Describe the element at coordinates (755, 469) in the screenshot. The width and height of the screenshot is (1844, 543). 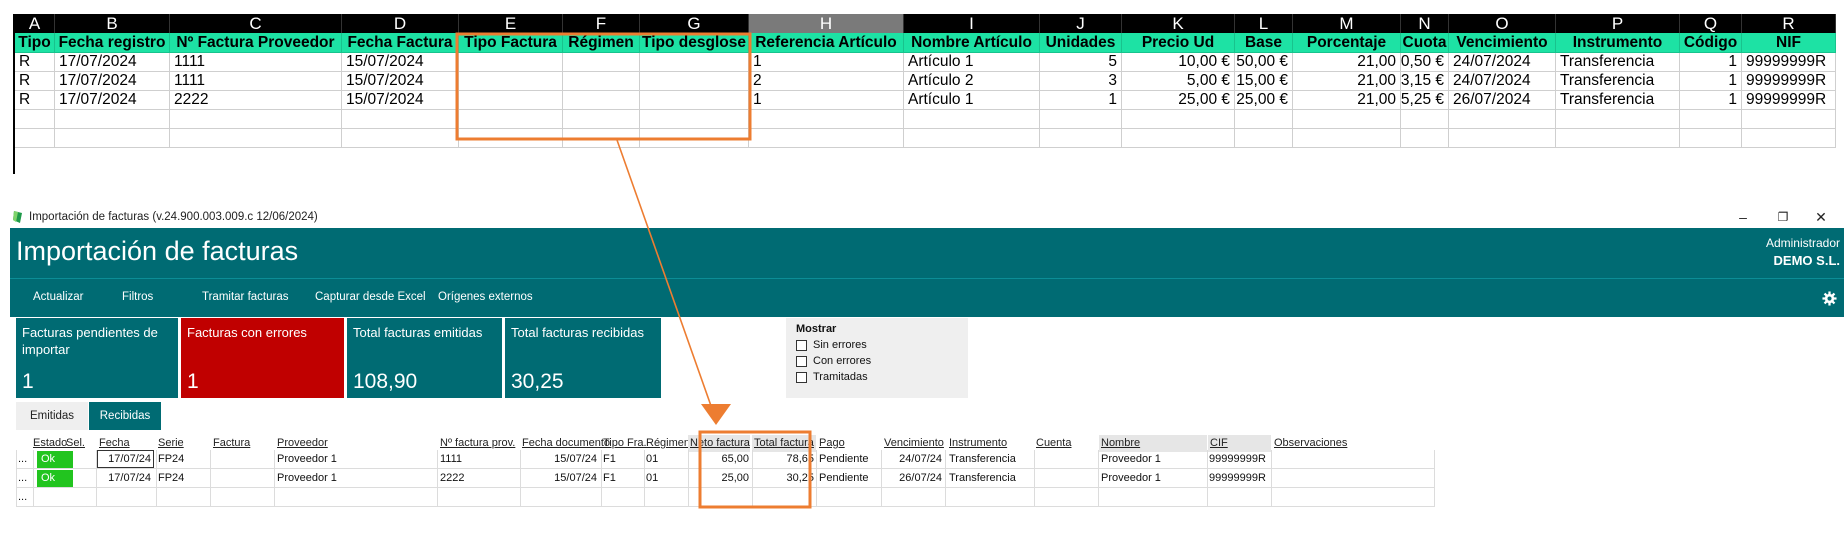
I see `highlight-box-grid` at that location.